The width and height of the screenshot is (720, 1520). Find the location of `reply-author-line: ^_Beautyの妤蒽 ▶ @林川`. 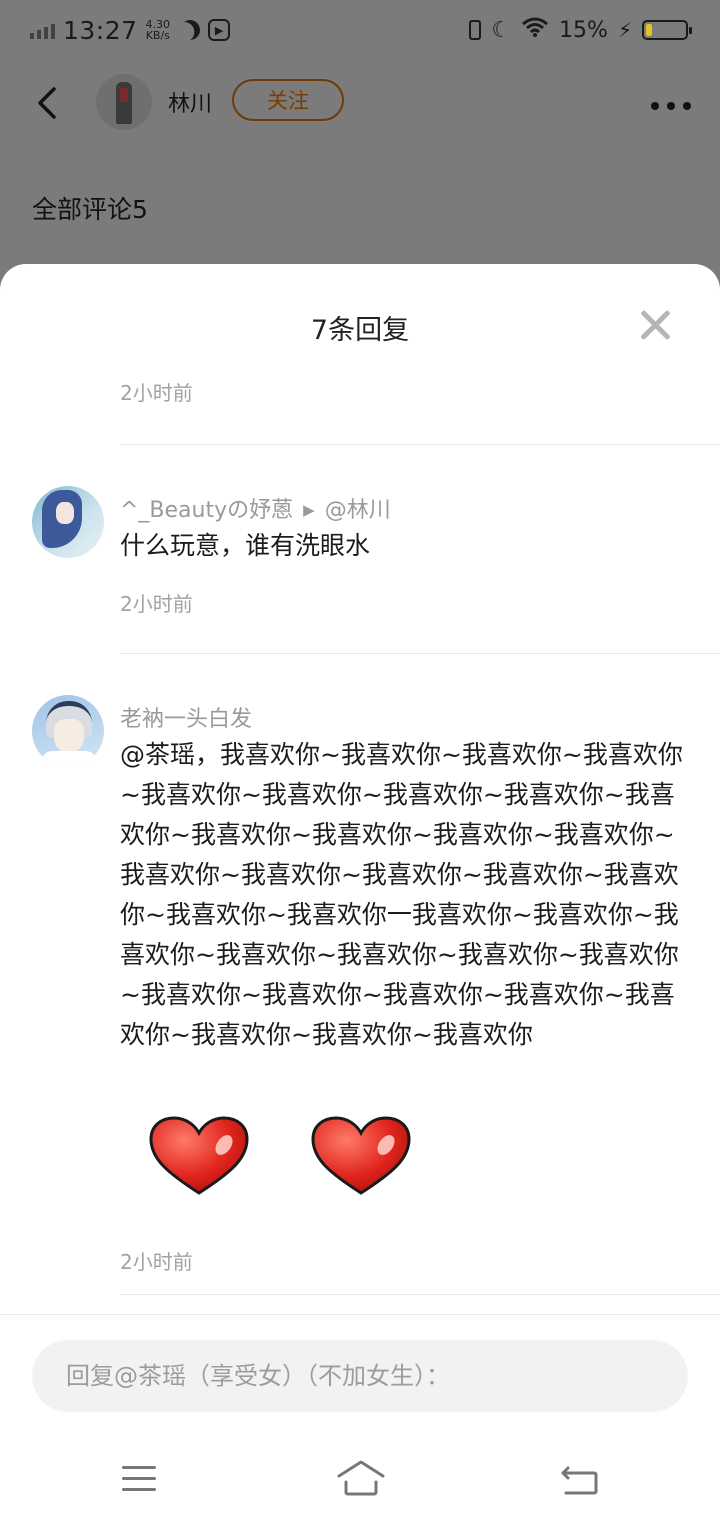

reply-author-line: ^_Beautyの妤蒽 ▶ @林川 is located at coordinates (255, 508).